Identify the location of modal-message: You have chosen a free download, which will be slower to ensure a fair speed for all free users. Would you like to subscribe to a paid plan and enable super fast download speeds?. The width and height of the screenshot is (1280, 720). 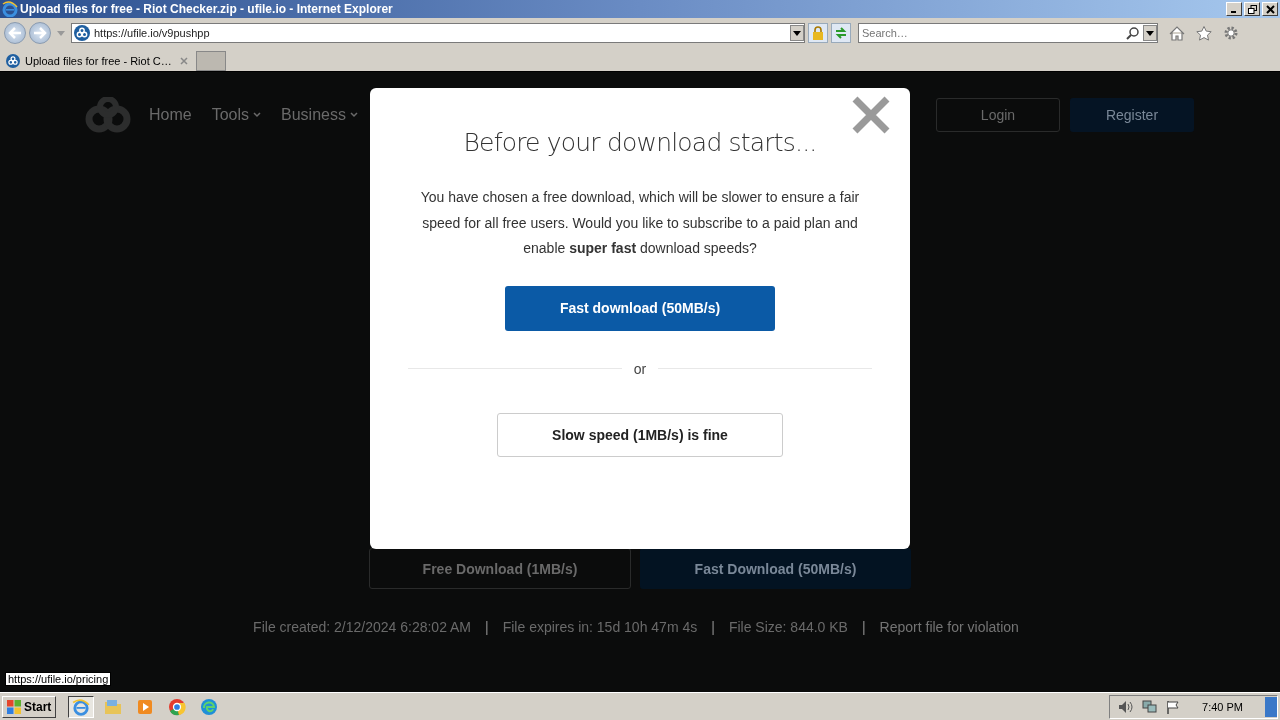
(640, 223).